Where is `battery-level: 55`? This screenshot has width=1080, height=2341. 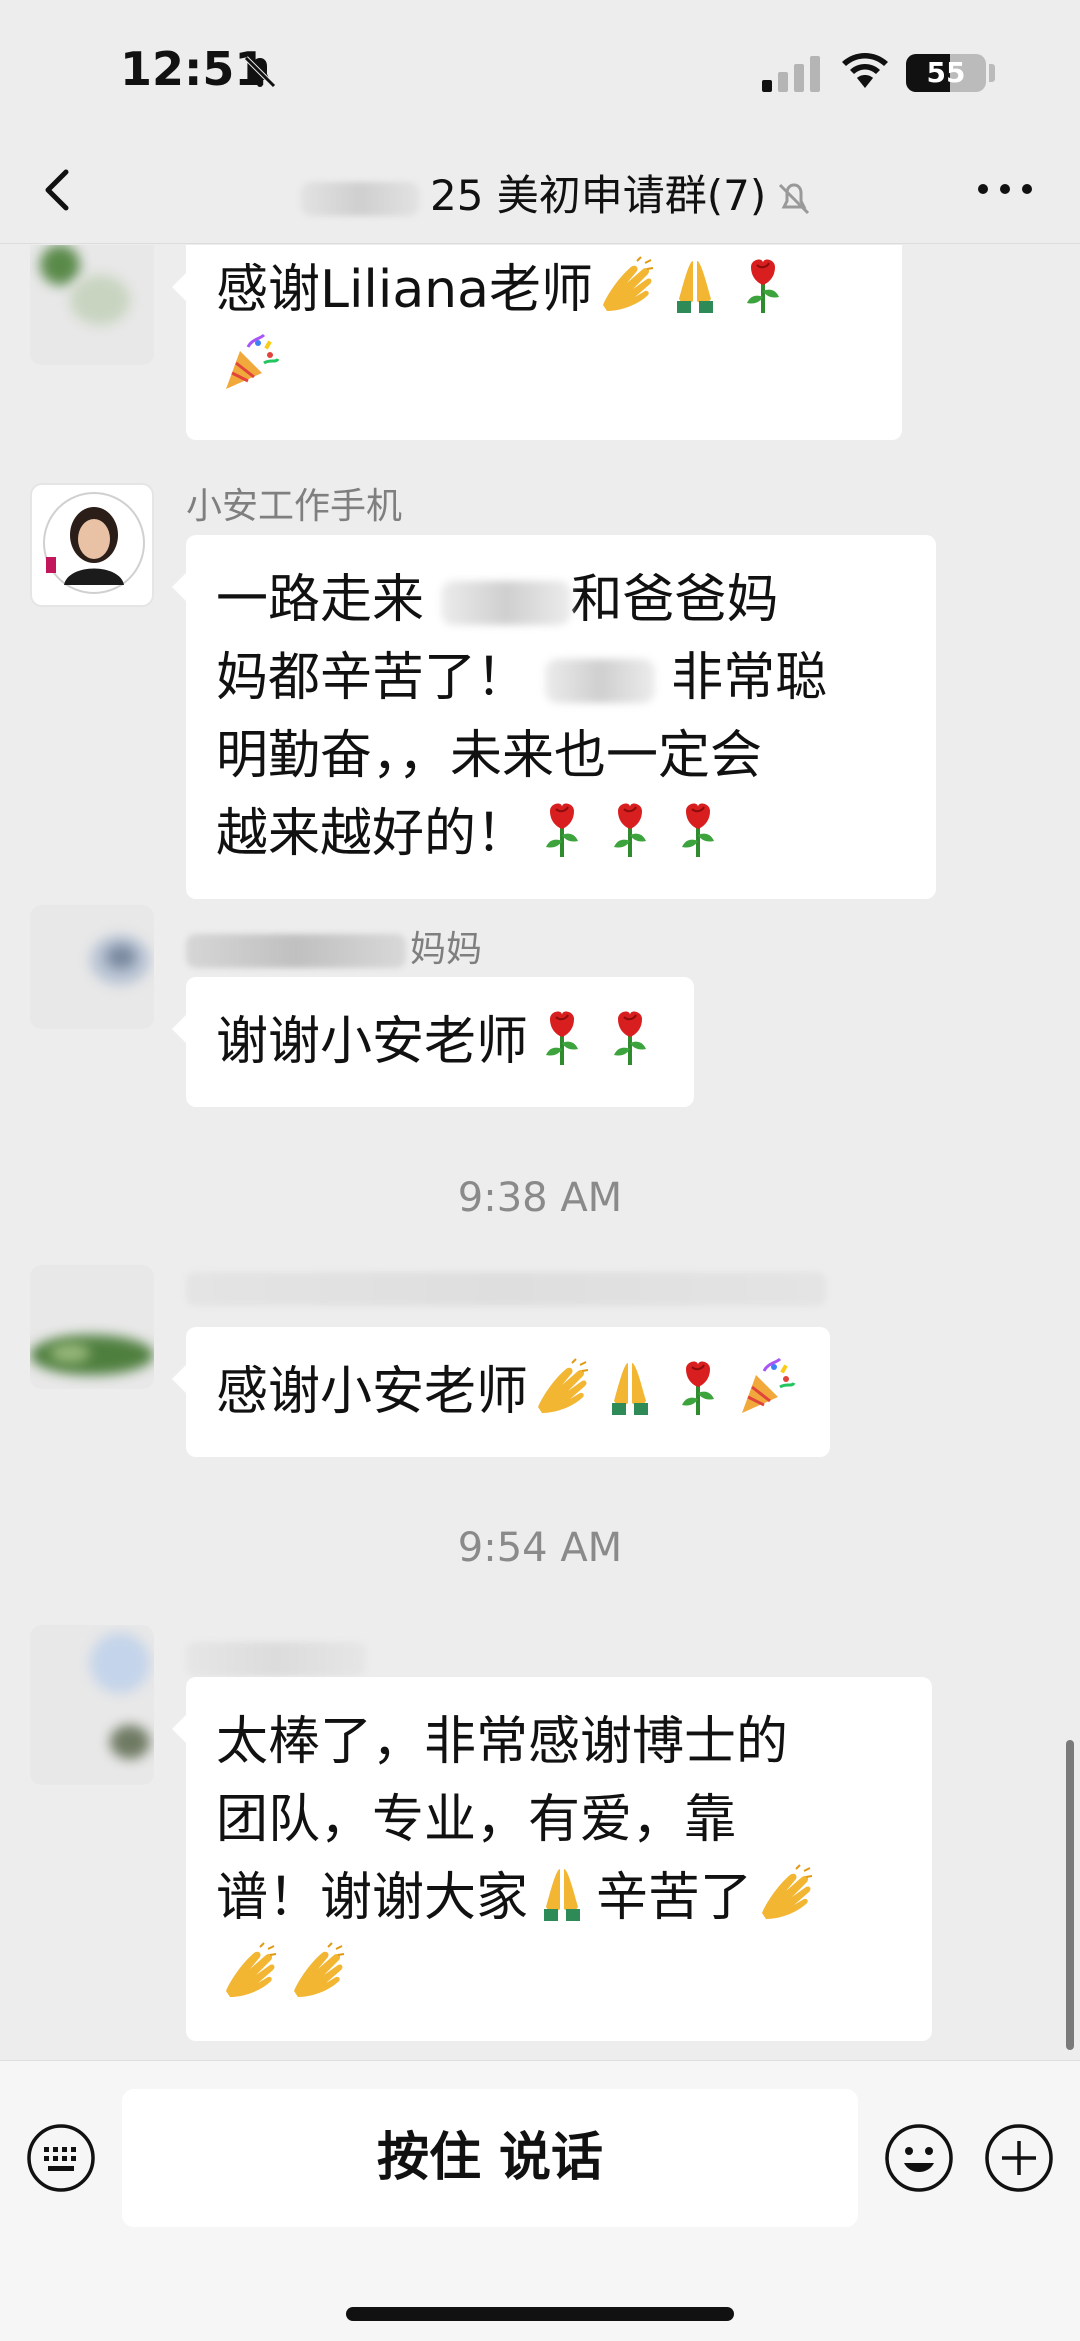 battery-level: 55 is located at coordinates (946, 72).